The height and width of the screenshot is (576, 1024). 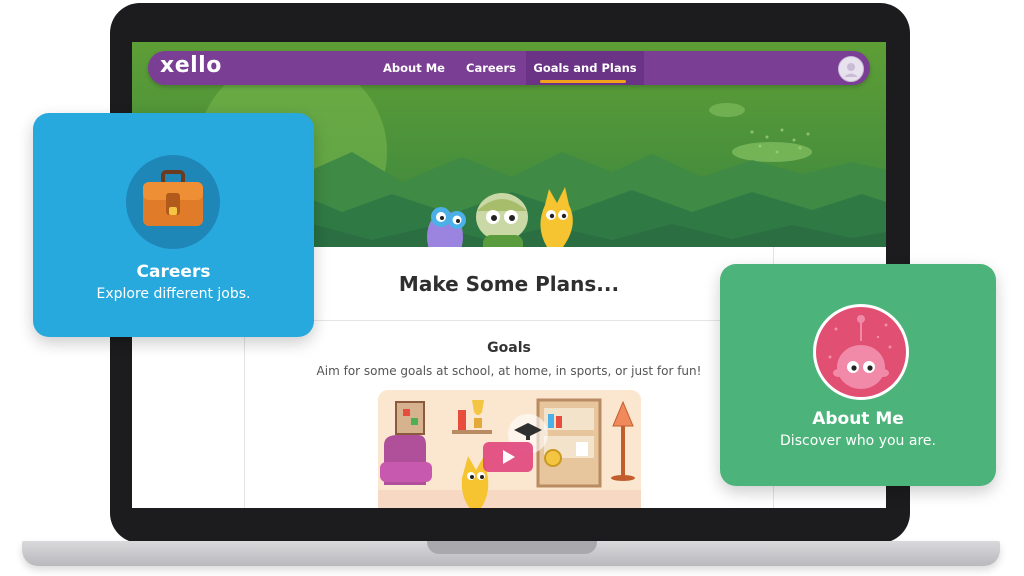 I want to click on careers-icon-background, so click(x=173, y=202).